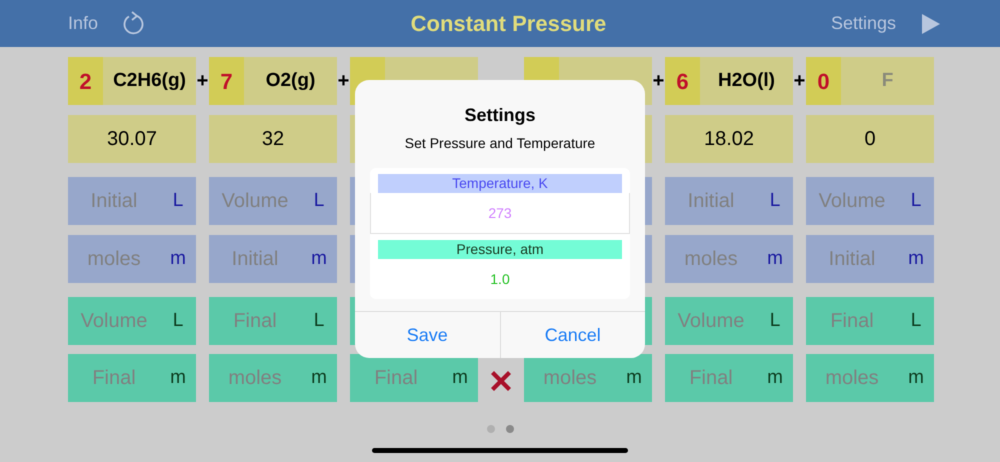  What do you see at coordinates (682, 81) in the screenshot?
I see `coefficient-cell: 6` at bounding box center [682, 81].